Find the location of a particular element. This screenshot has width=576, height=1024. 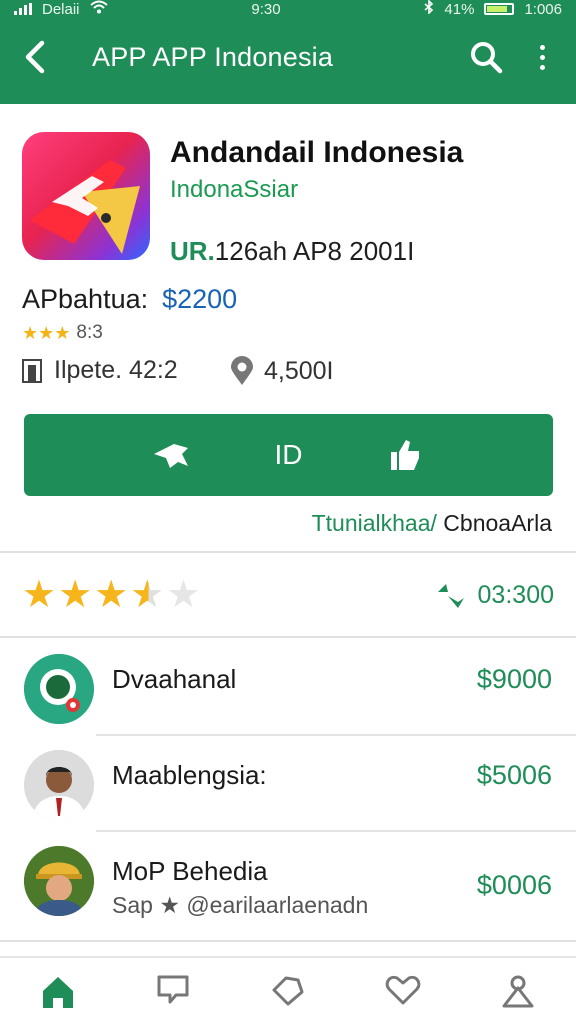

bluetooth-icon is located at coordinates (429, 9).